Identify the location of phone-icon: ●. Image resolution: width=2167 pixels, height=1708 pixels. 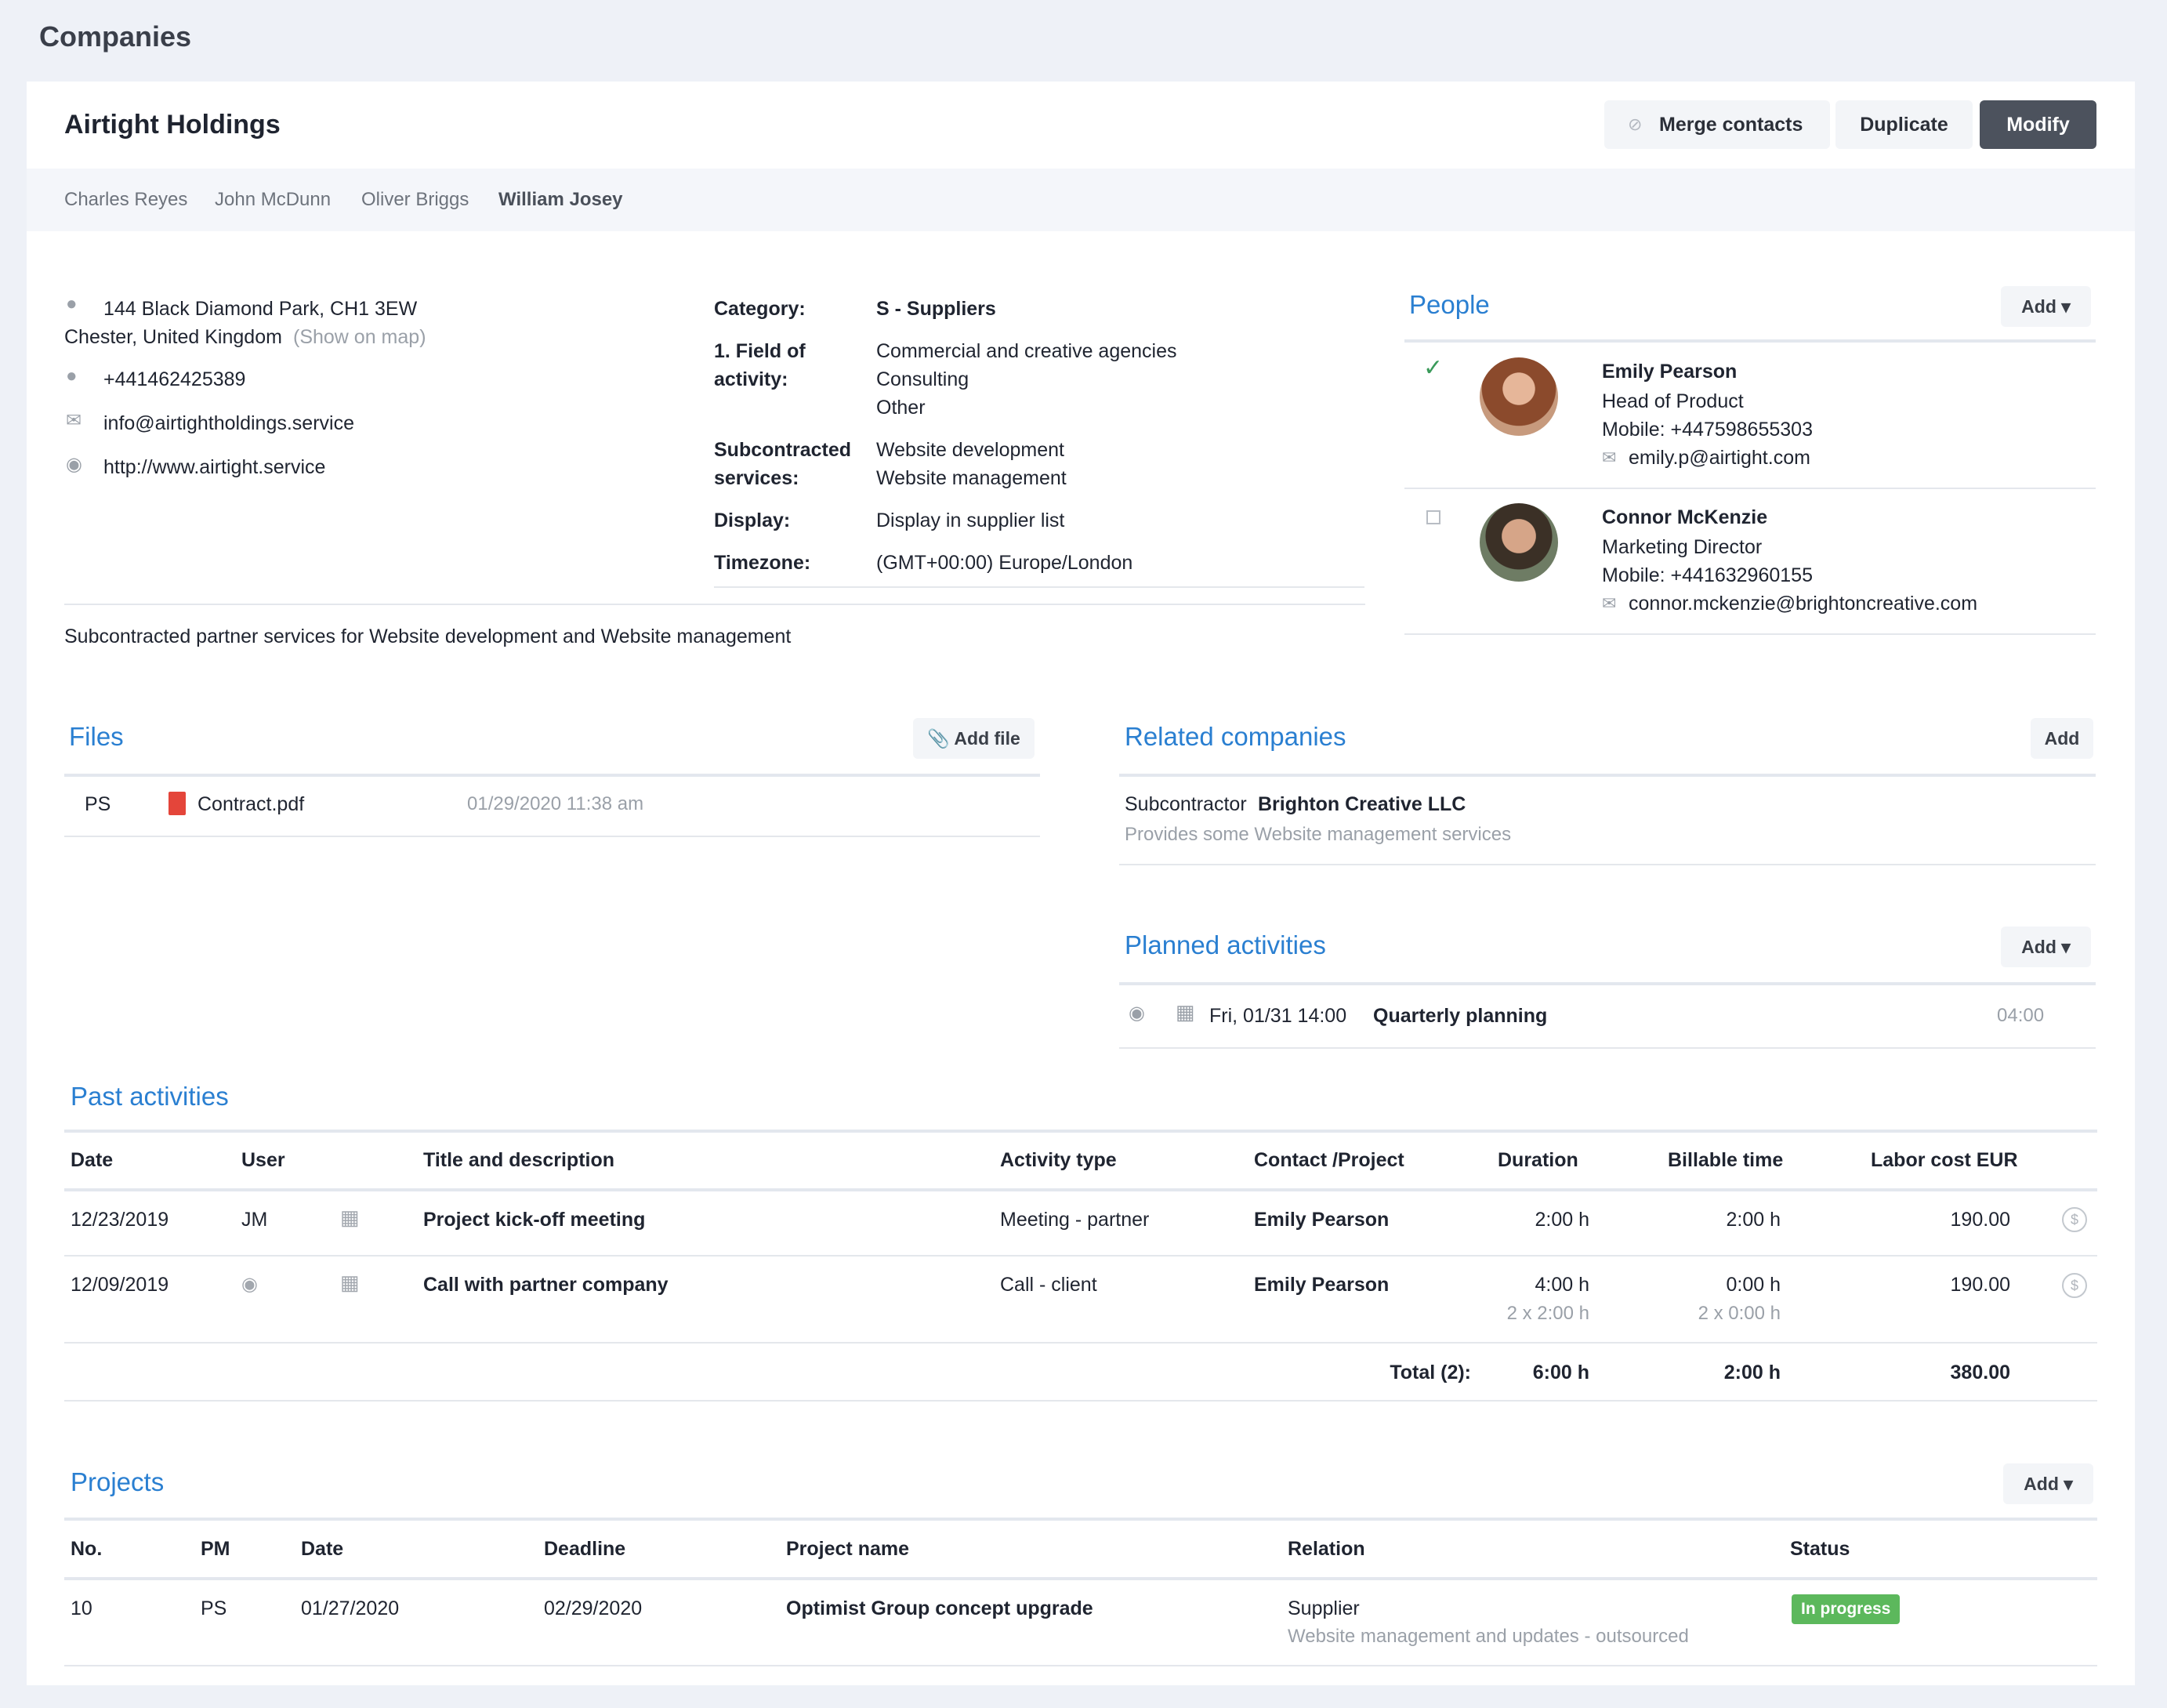
(72, 376).